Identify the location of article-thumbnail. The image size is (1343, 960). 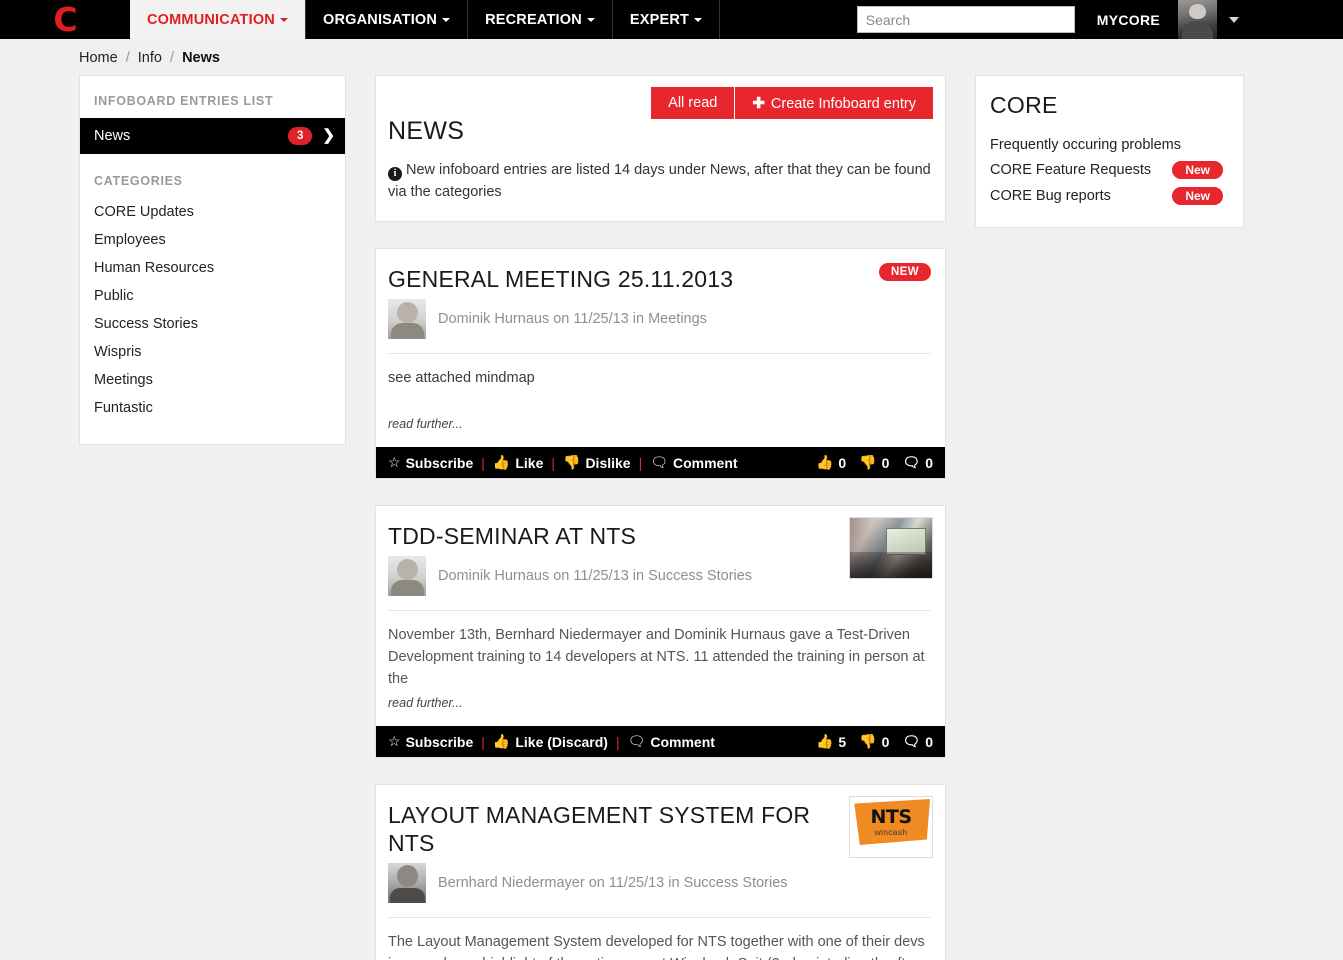
(891, 548).